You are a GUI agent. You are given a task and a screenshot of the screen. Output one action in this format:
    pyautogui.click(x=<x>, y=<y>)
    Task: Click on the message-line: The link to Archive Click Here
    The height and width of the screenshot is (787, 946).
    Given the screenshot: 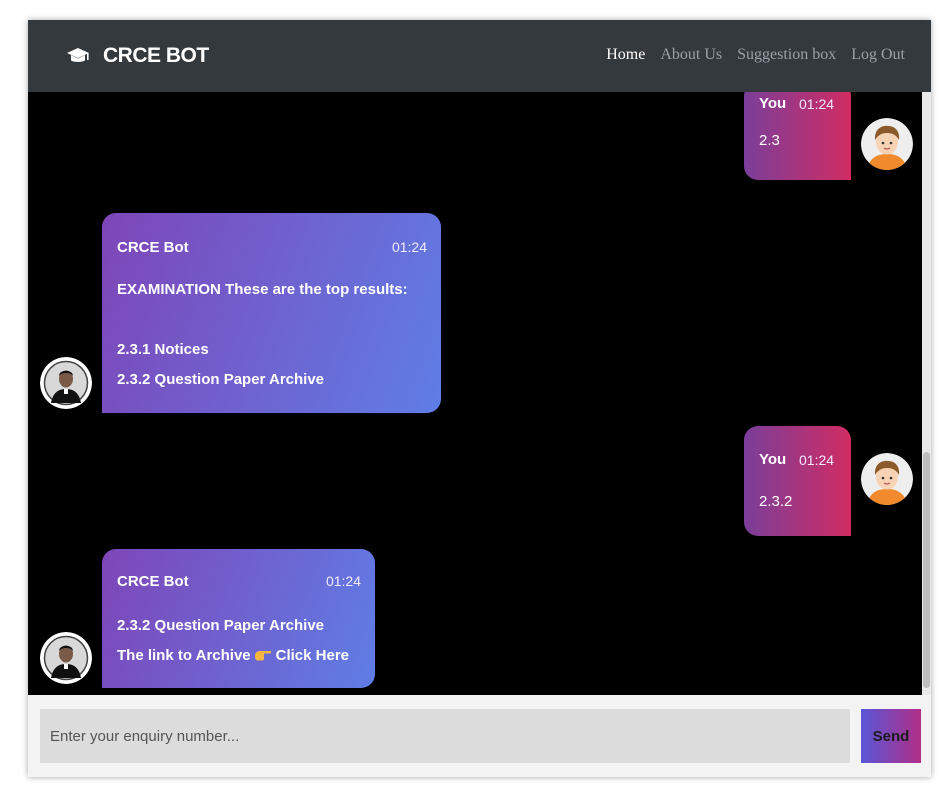 What is the action you would take?
    pyautogui.click(x=233, y=655)
    